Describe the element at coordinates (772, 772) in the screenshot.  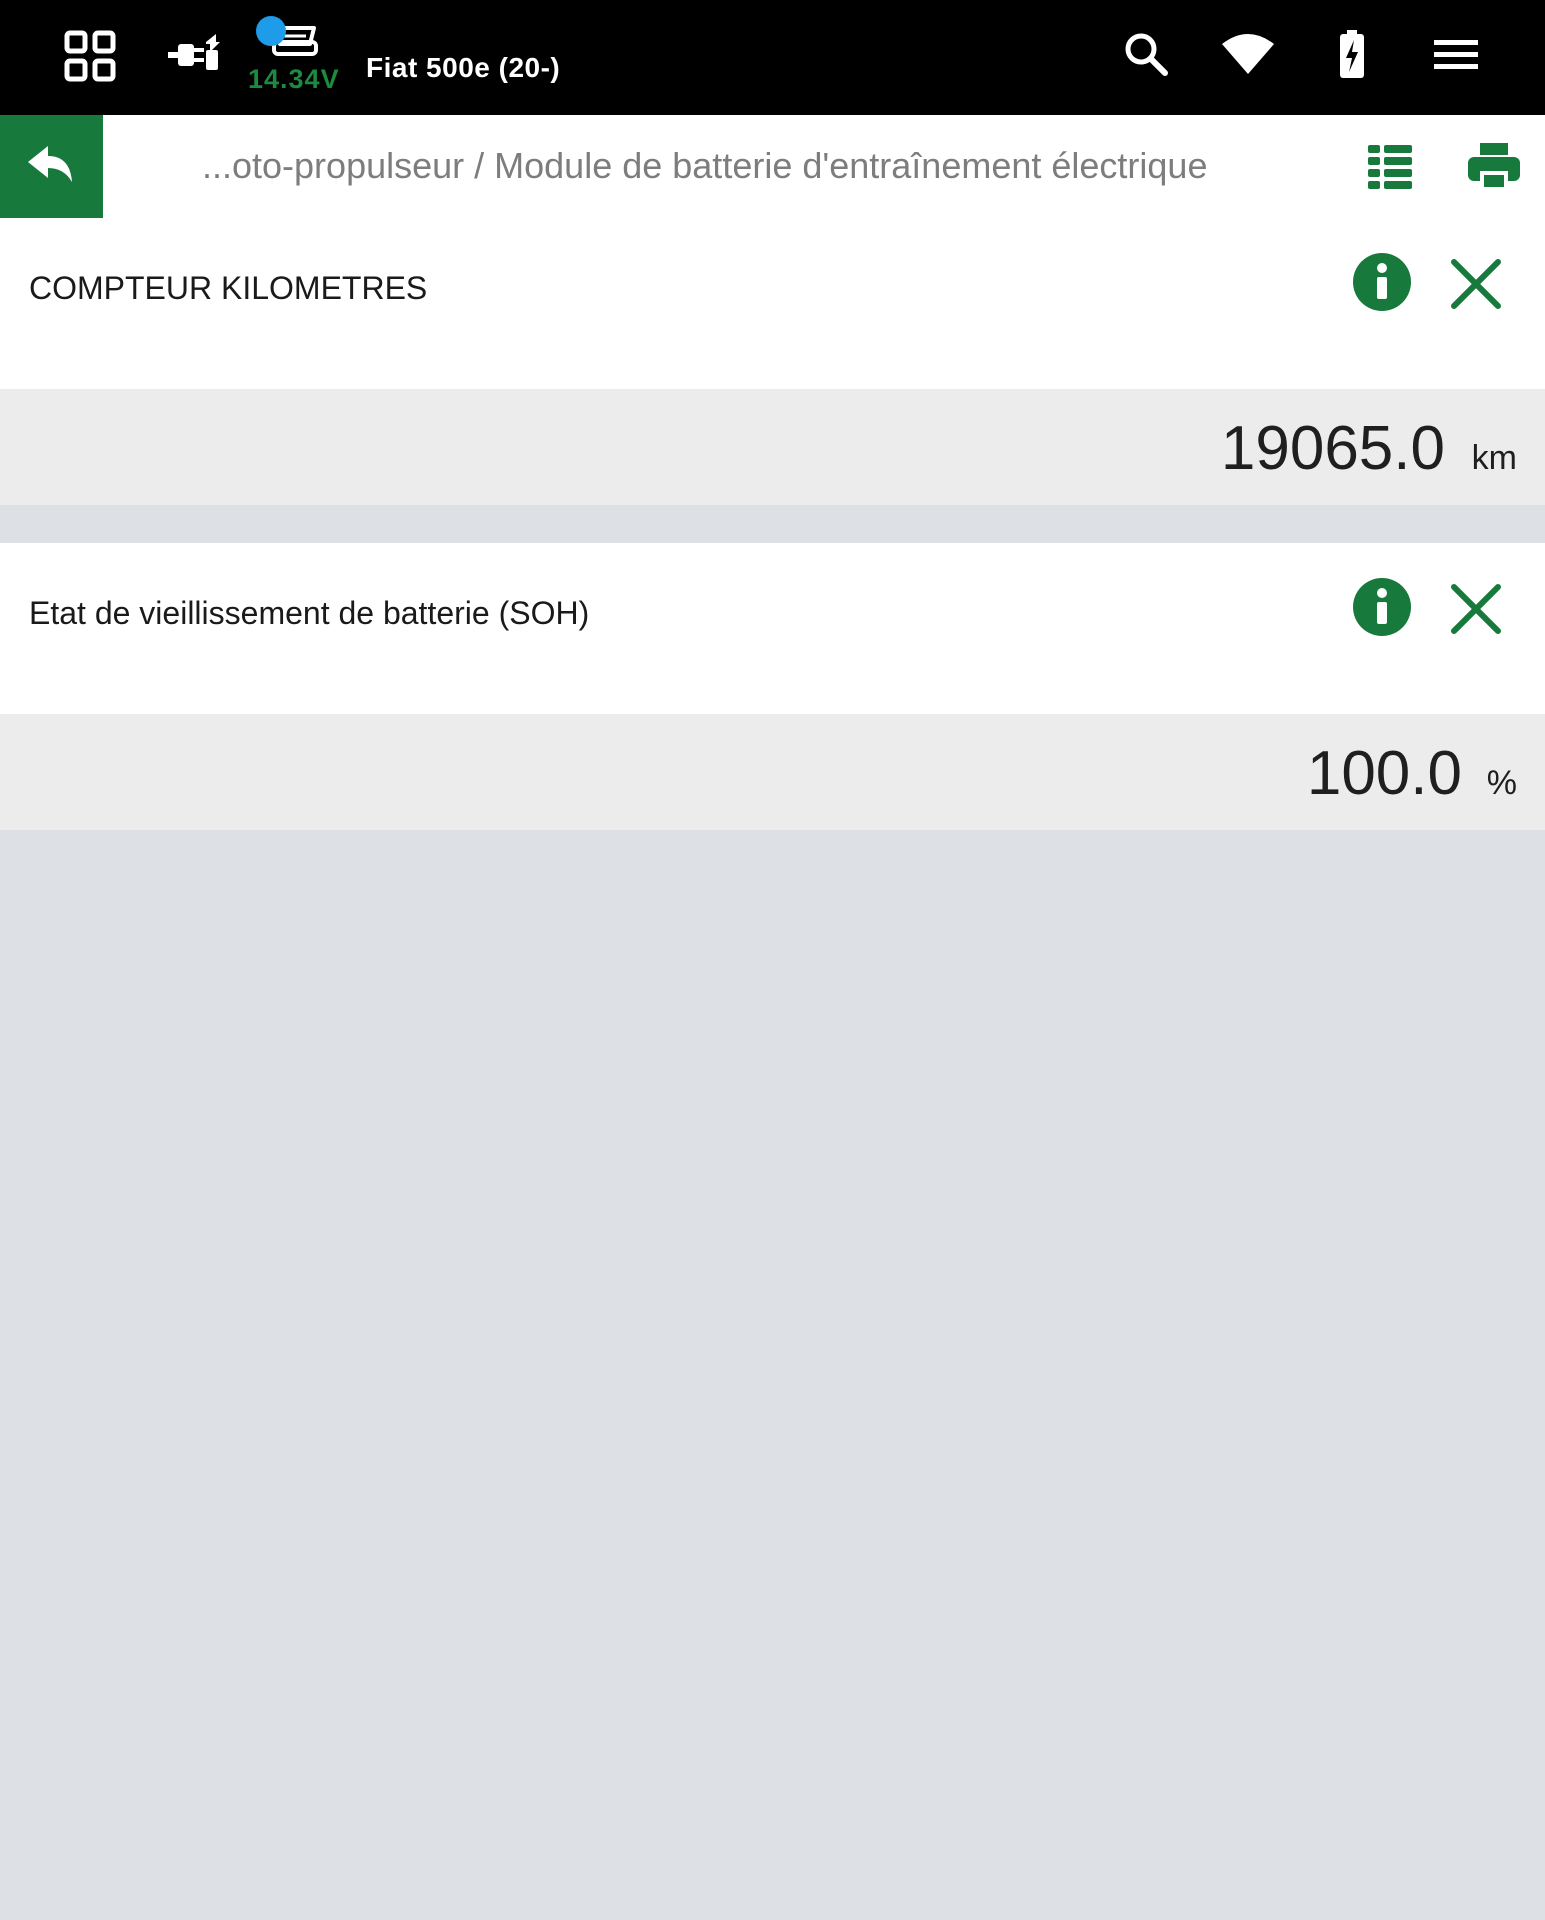
I see `param-value-row-soh: 100.0 %` at that location.